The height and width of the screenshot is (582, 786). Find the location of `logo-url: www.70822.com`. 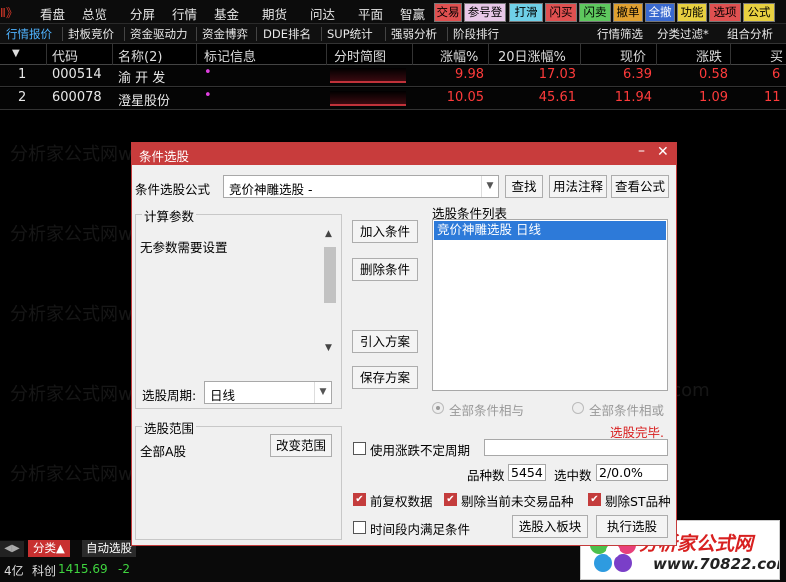

logo-url: www.70822.com is located at coordinates (716, 564).